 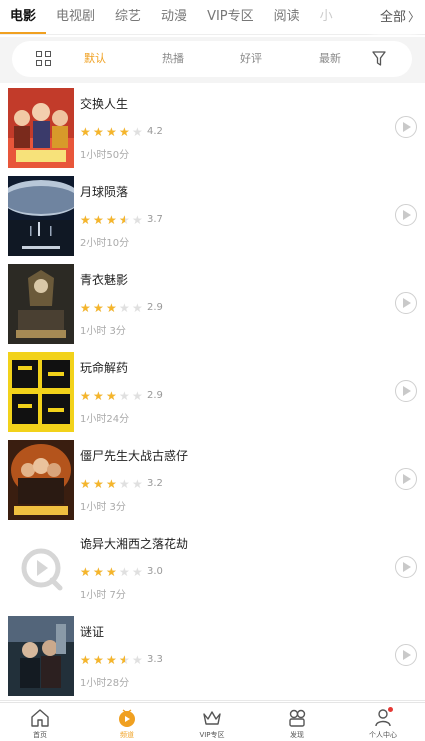 I want to click on sort-popular: 热播, so click(x=173, y=59).